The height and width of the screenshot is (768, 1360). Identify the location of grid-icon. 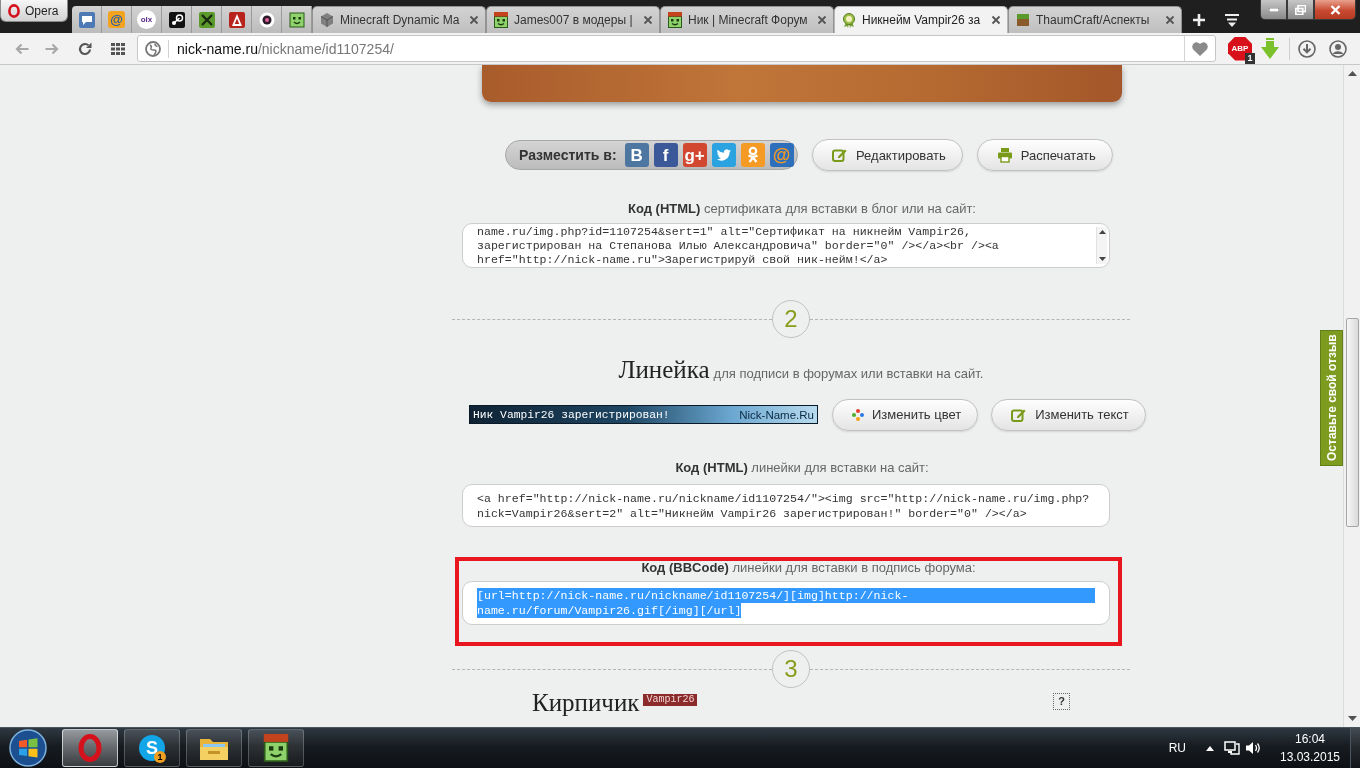
(118, 48).